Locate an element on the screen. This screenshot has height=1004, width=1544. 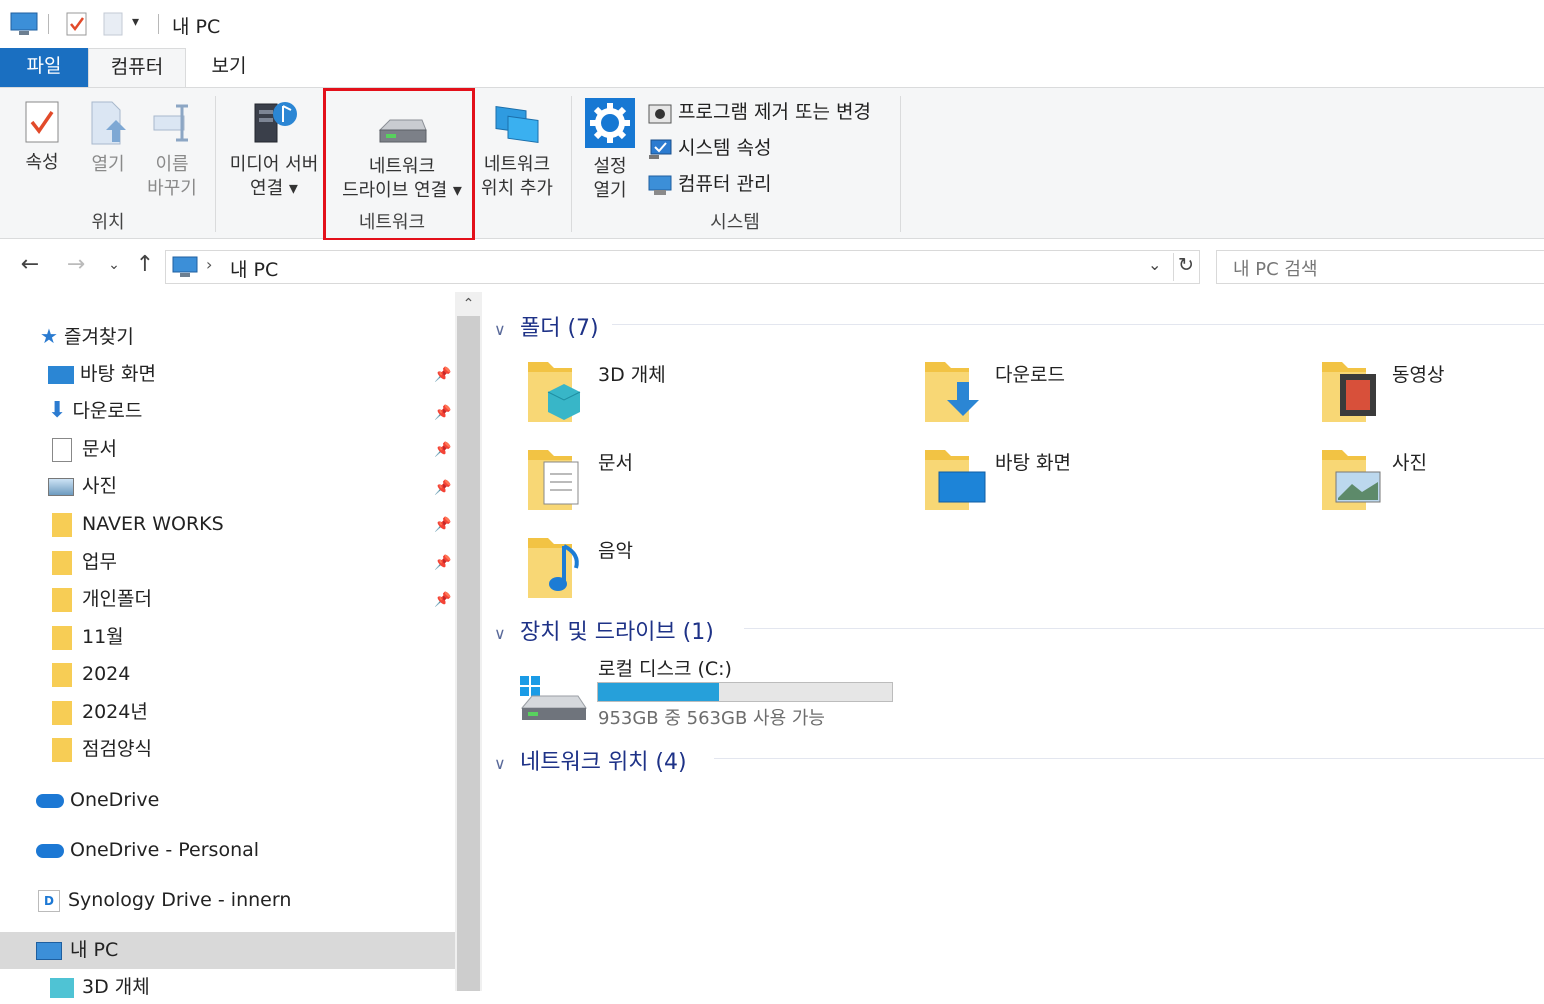
download-arrow-icon: ⬇ is located at coordinates (57, 410).